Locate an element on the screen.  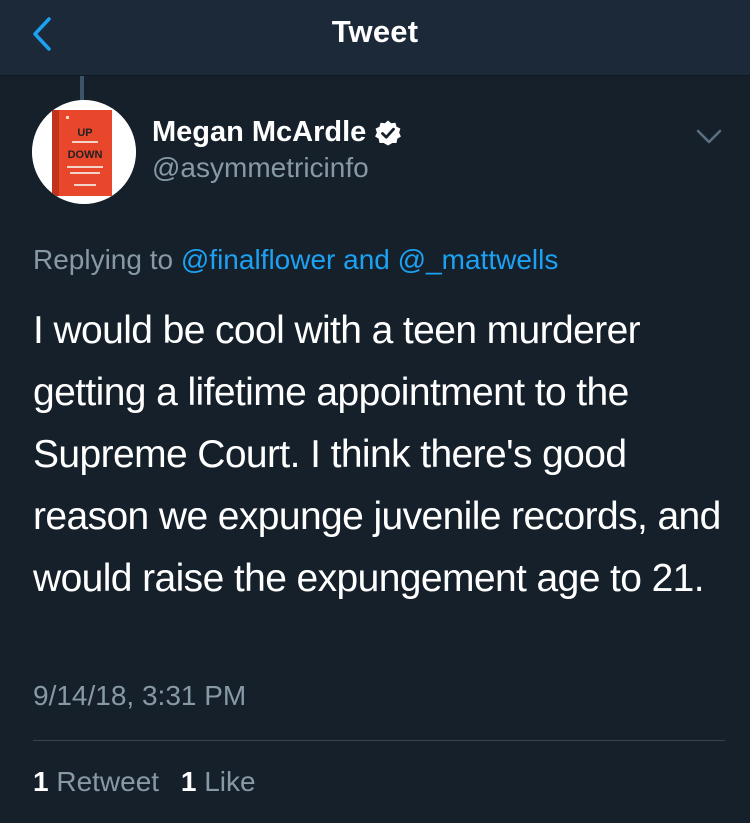
avatar: UP DOWN is located at coordinates (84, 152).